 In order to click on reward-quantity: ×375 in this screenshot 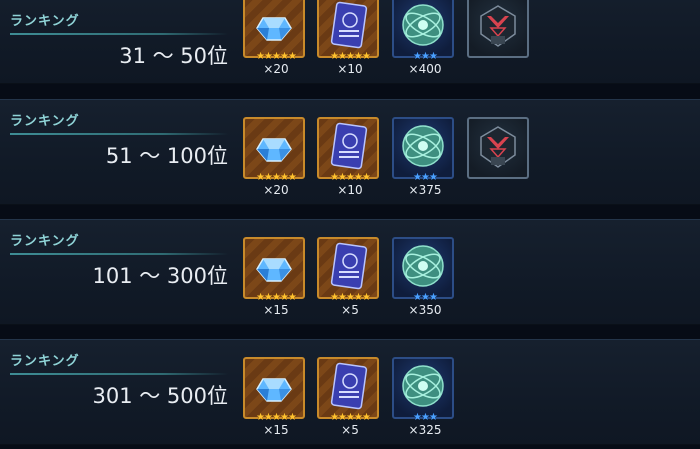, I will do `click(425, 190)`.